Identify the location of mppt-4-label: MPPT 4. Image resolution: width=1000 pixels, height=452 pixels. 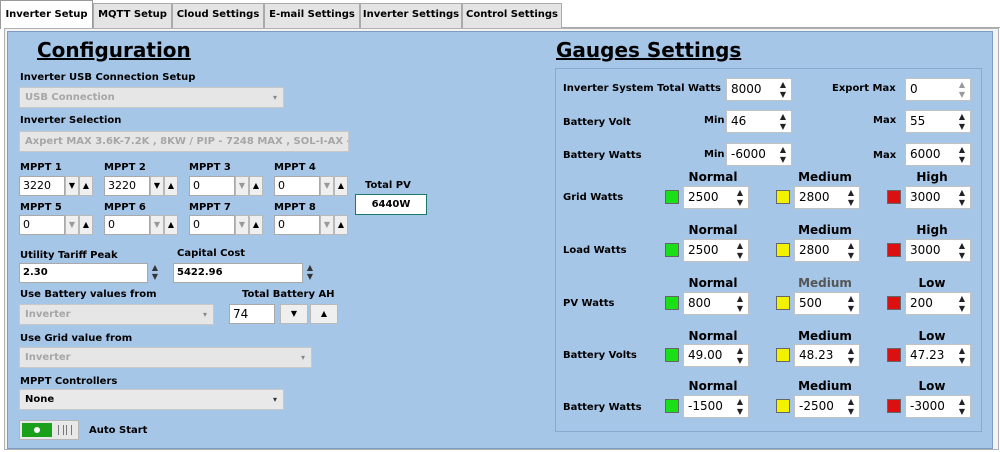
(295, 167).